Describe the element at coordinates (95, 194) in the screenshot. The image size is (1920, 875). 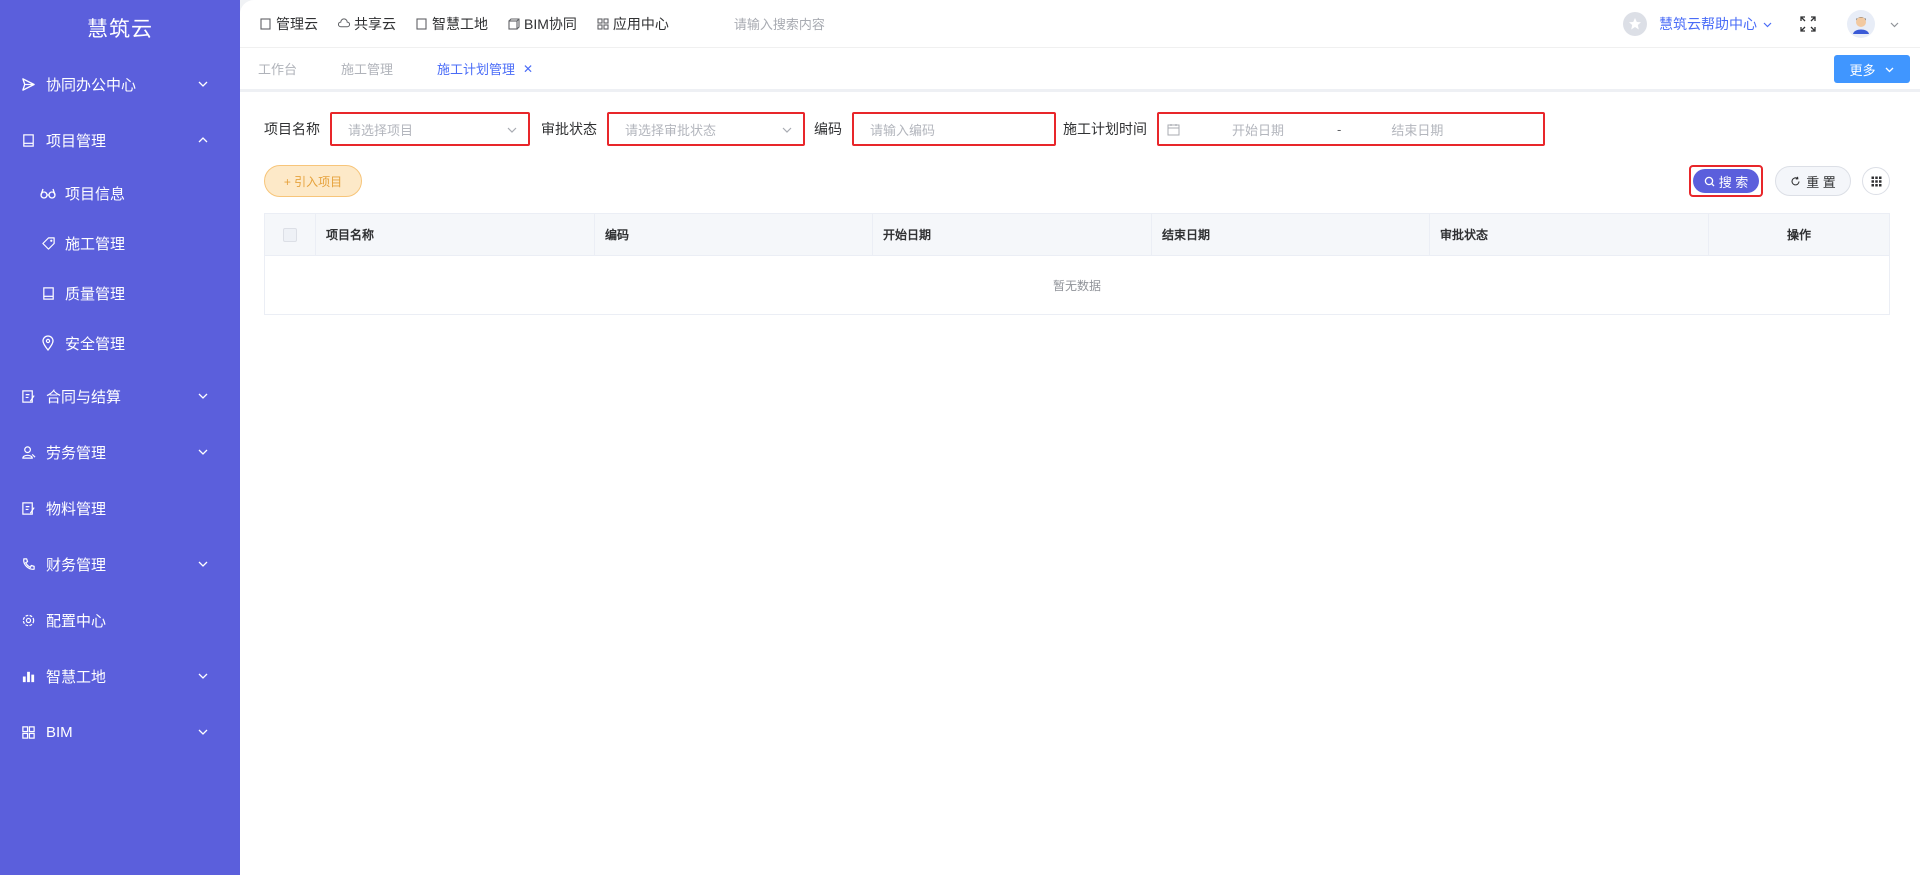
I see `sidebar-item-label: 项目信息` at that location.